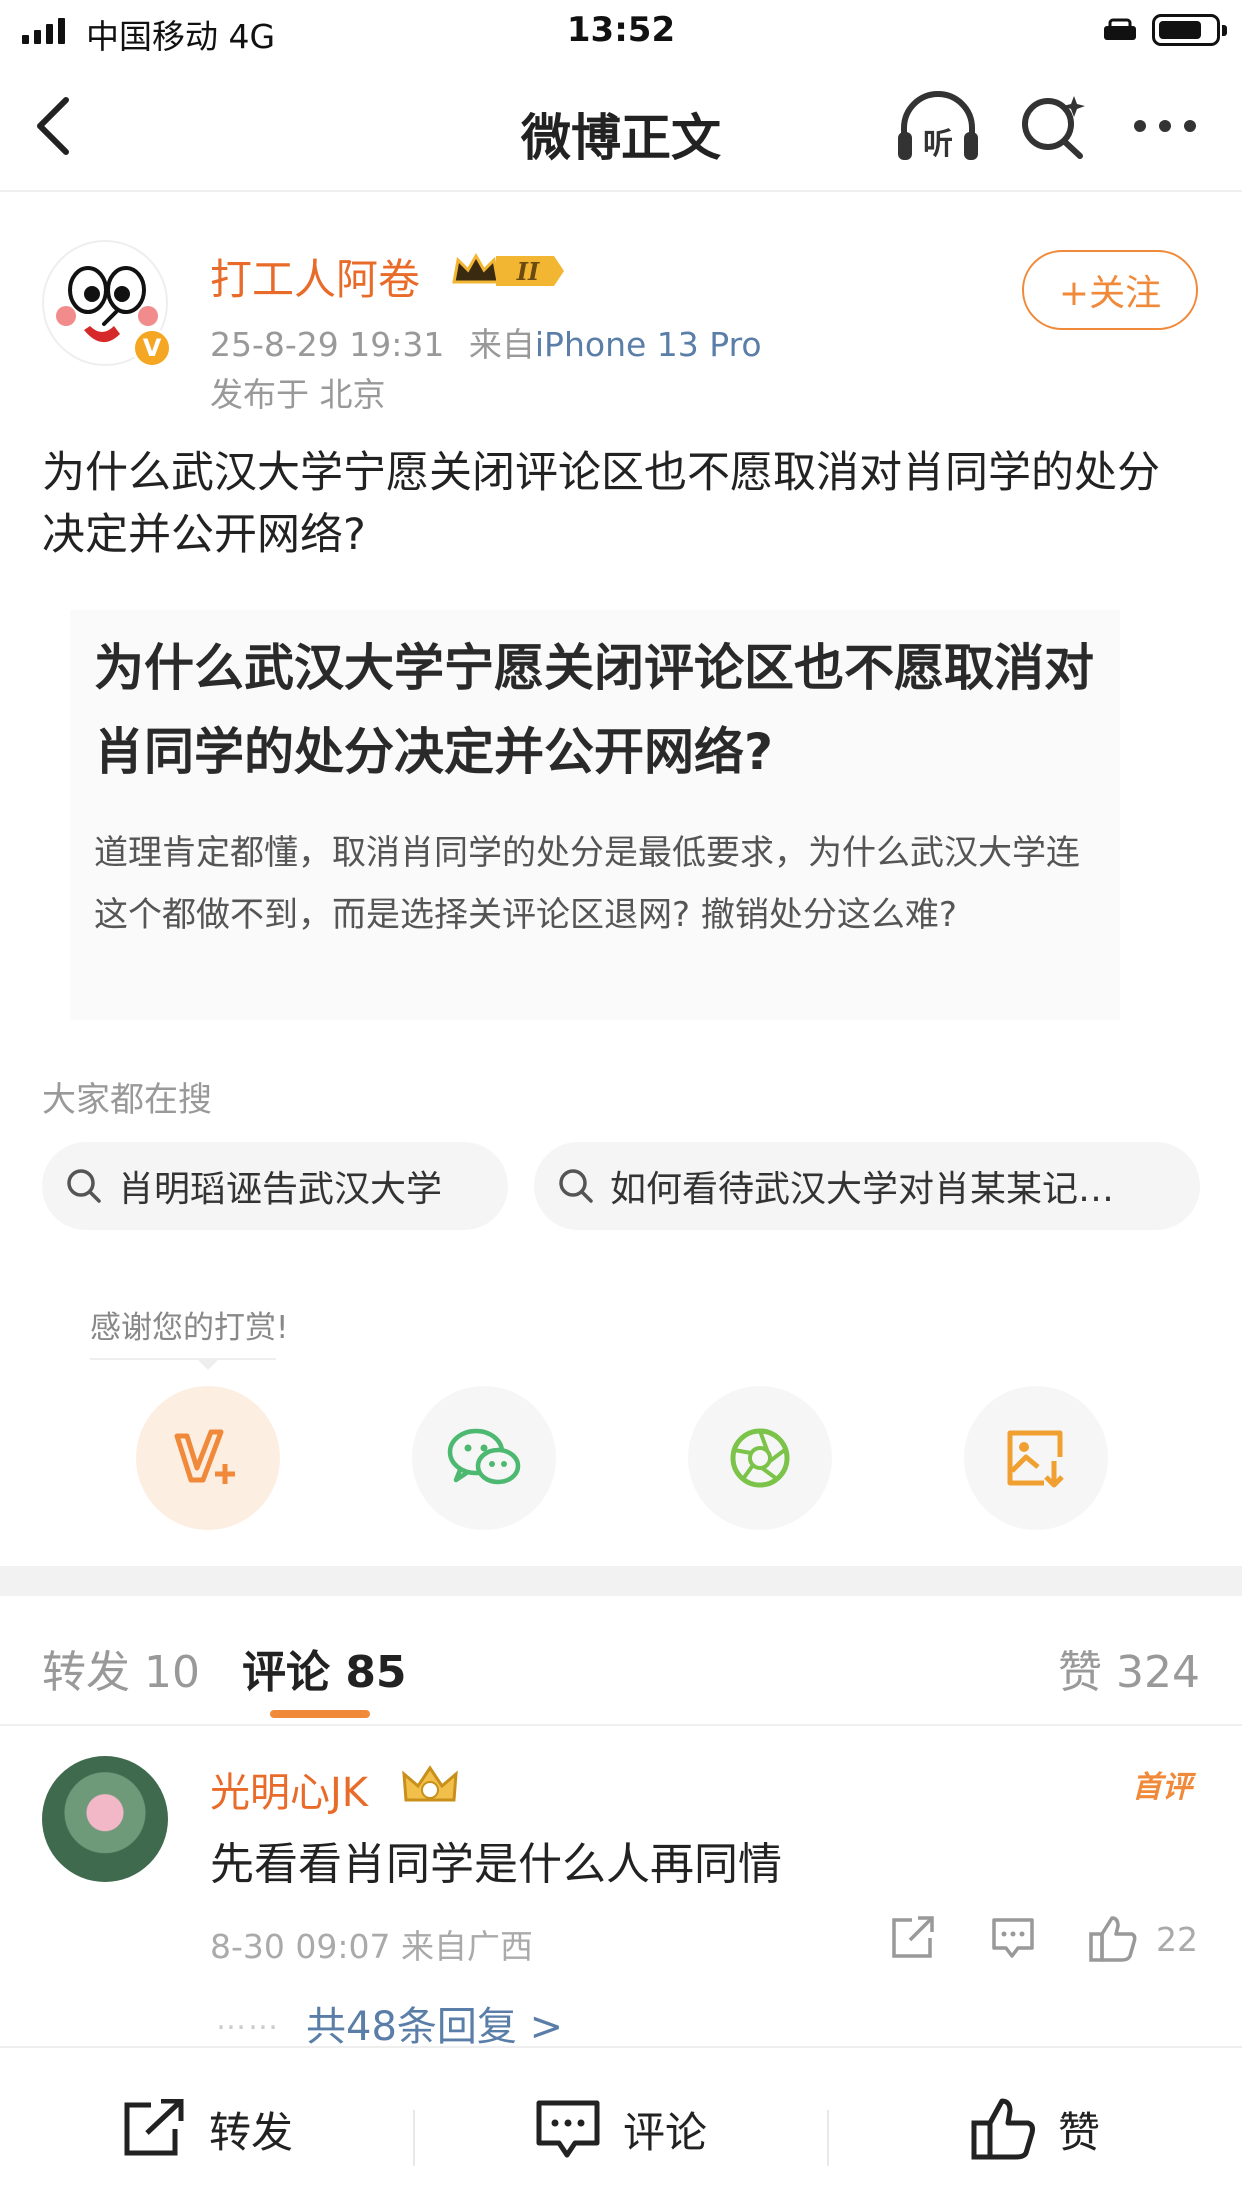 The image size is (1242, 2208). What do you see at coordinates (371, 1946) in the screenshot?
I see `comment-meta: 8-30 09:07 来自广西` at bounding box center [371, 1946].